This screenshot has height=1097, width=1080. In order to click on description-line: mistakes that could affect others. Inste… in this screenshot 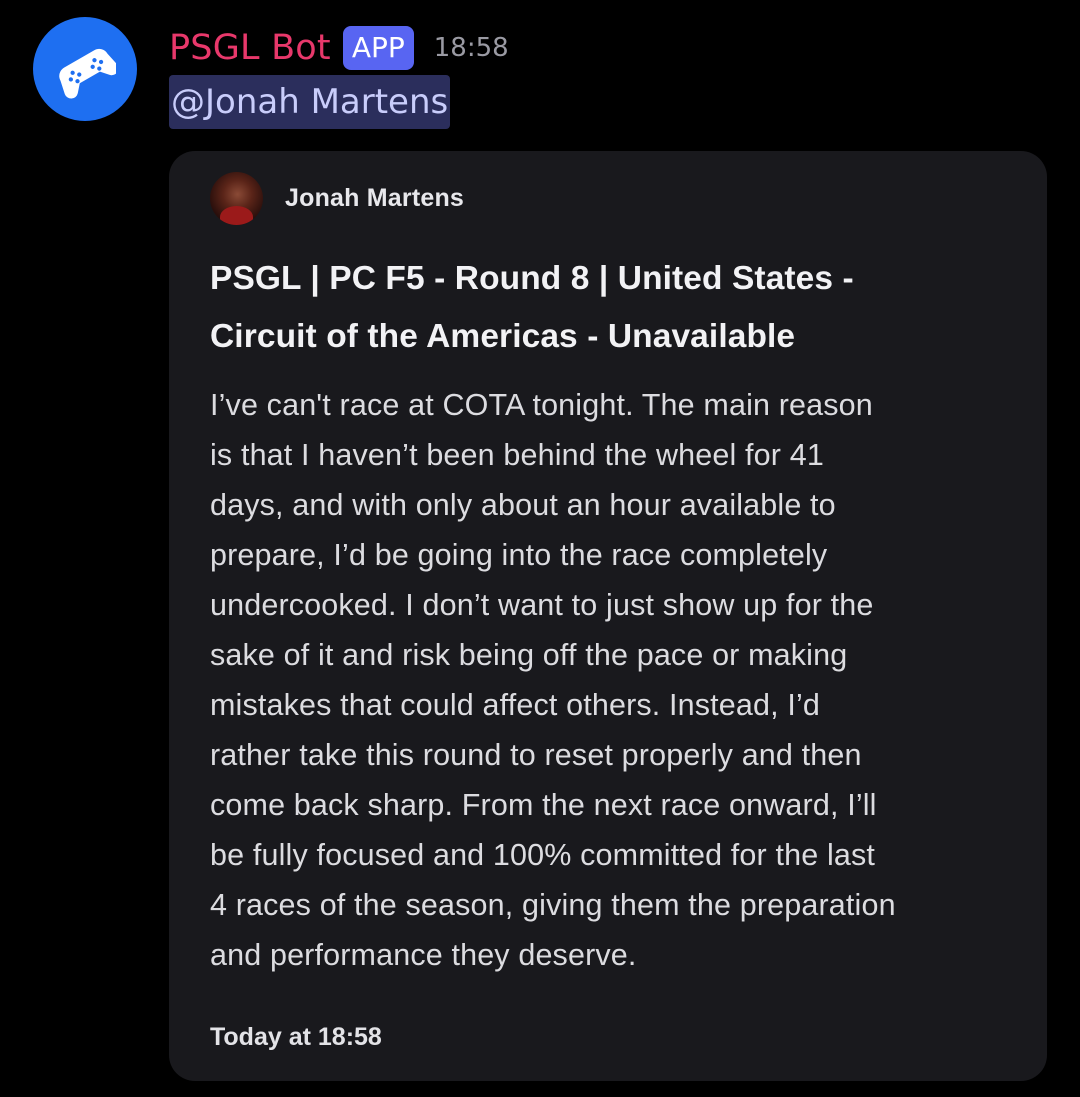, I will do `click(515, 705)`.